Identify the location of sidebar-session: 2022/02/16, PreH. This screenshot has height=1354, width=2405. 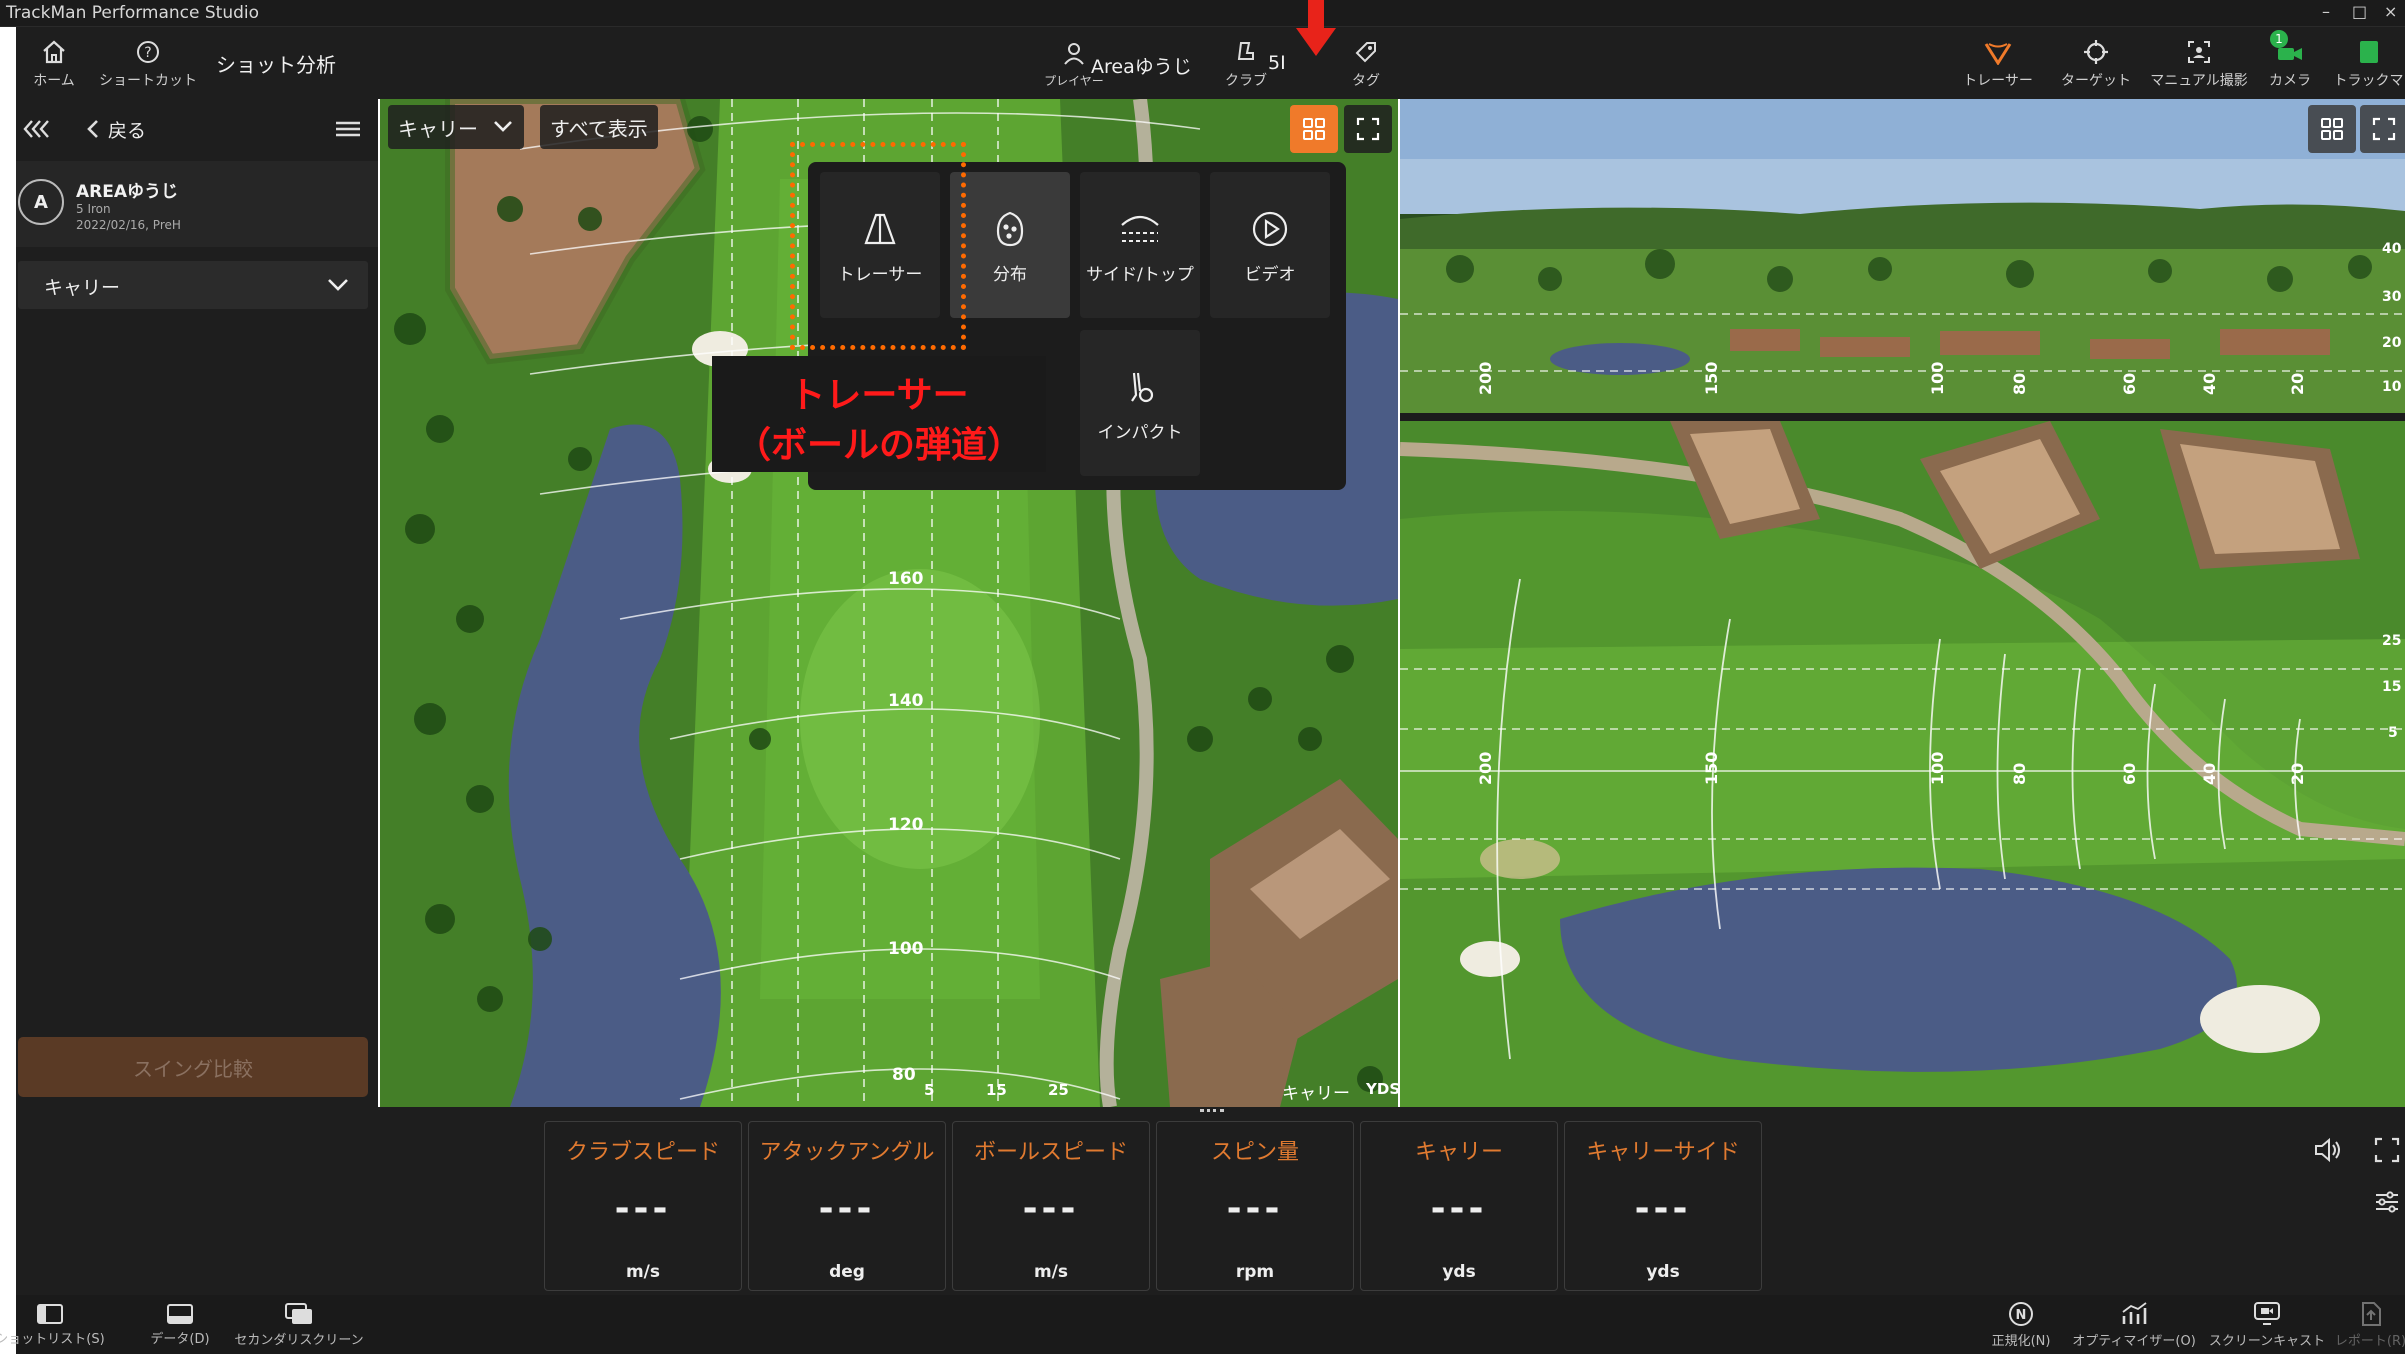
(128, 225).